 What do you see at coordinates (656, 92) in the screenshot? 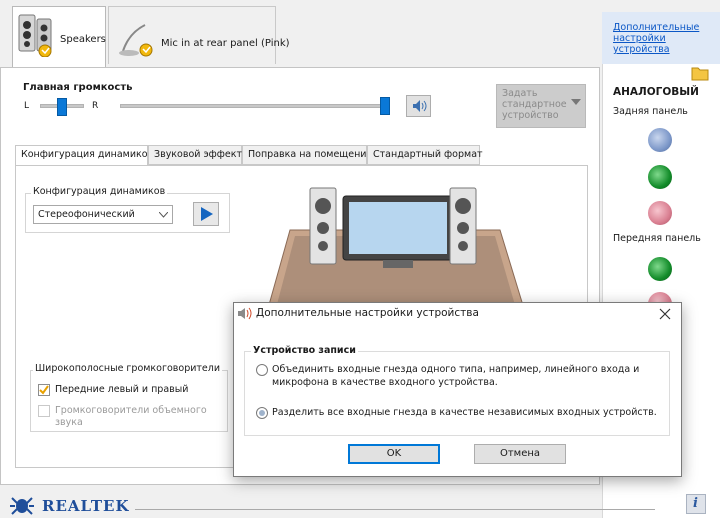
I see `analog-title: АНАЛОГОВЫЙ` at bounding box center [656, 92].